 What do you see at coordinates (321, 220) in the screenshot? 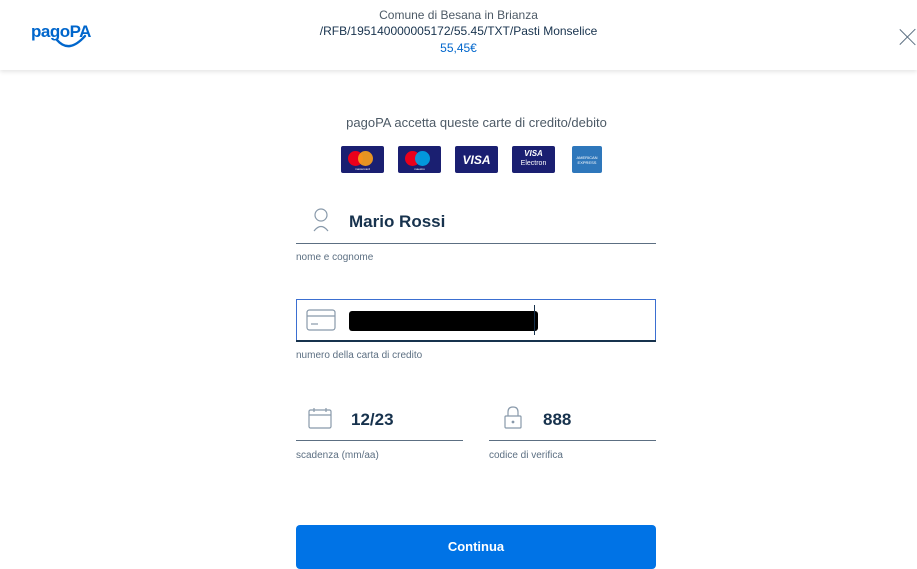
I see `user-icon` at bounding box center [321, 220].